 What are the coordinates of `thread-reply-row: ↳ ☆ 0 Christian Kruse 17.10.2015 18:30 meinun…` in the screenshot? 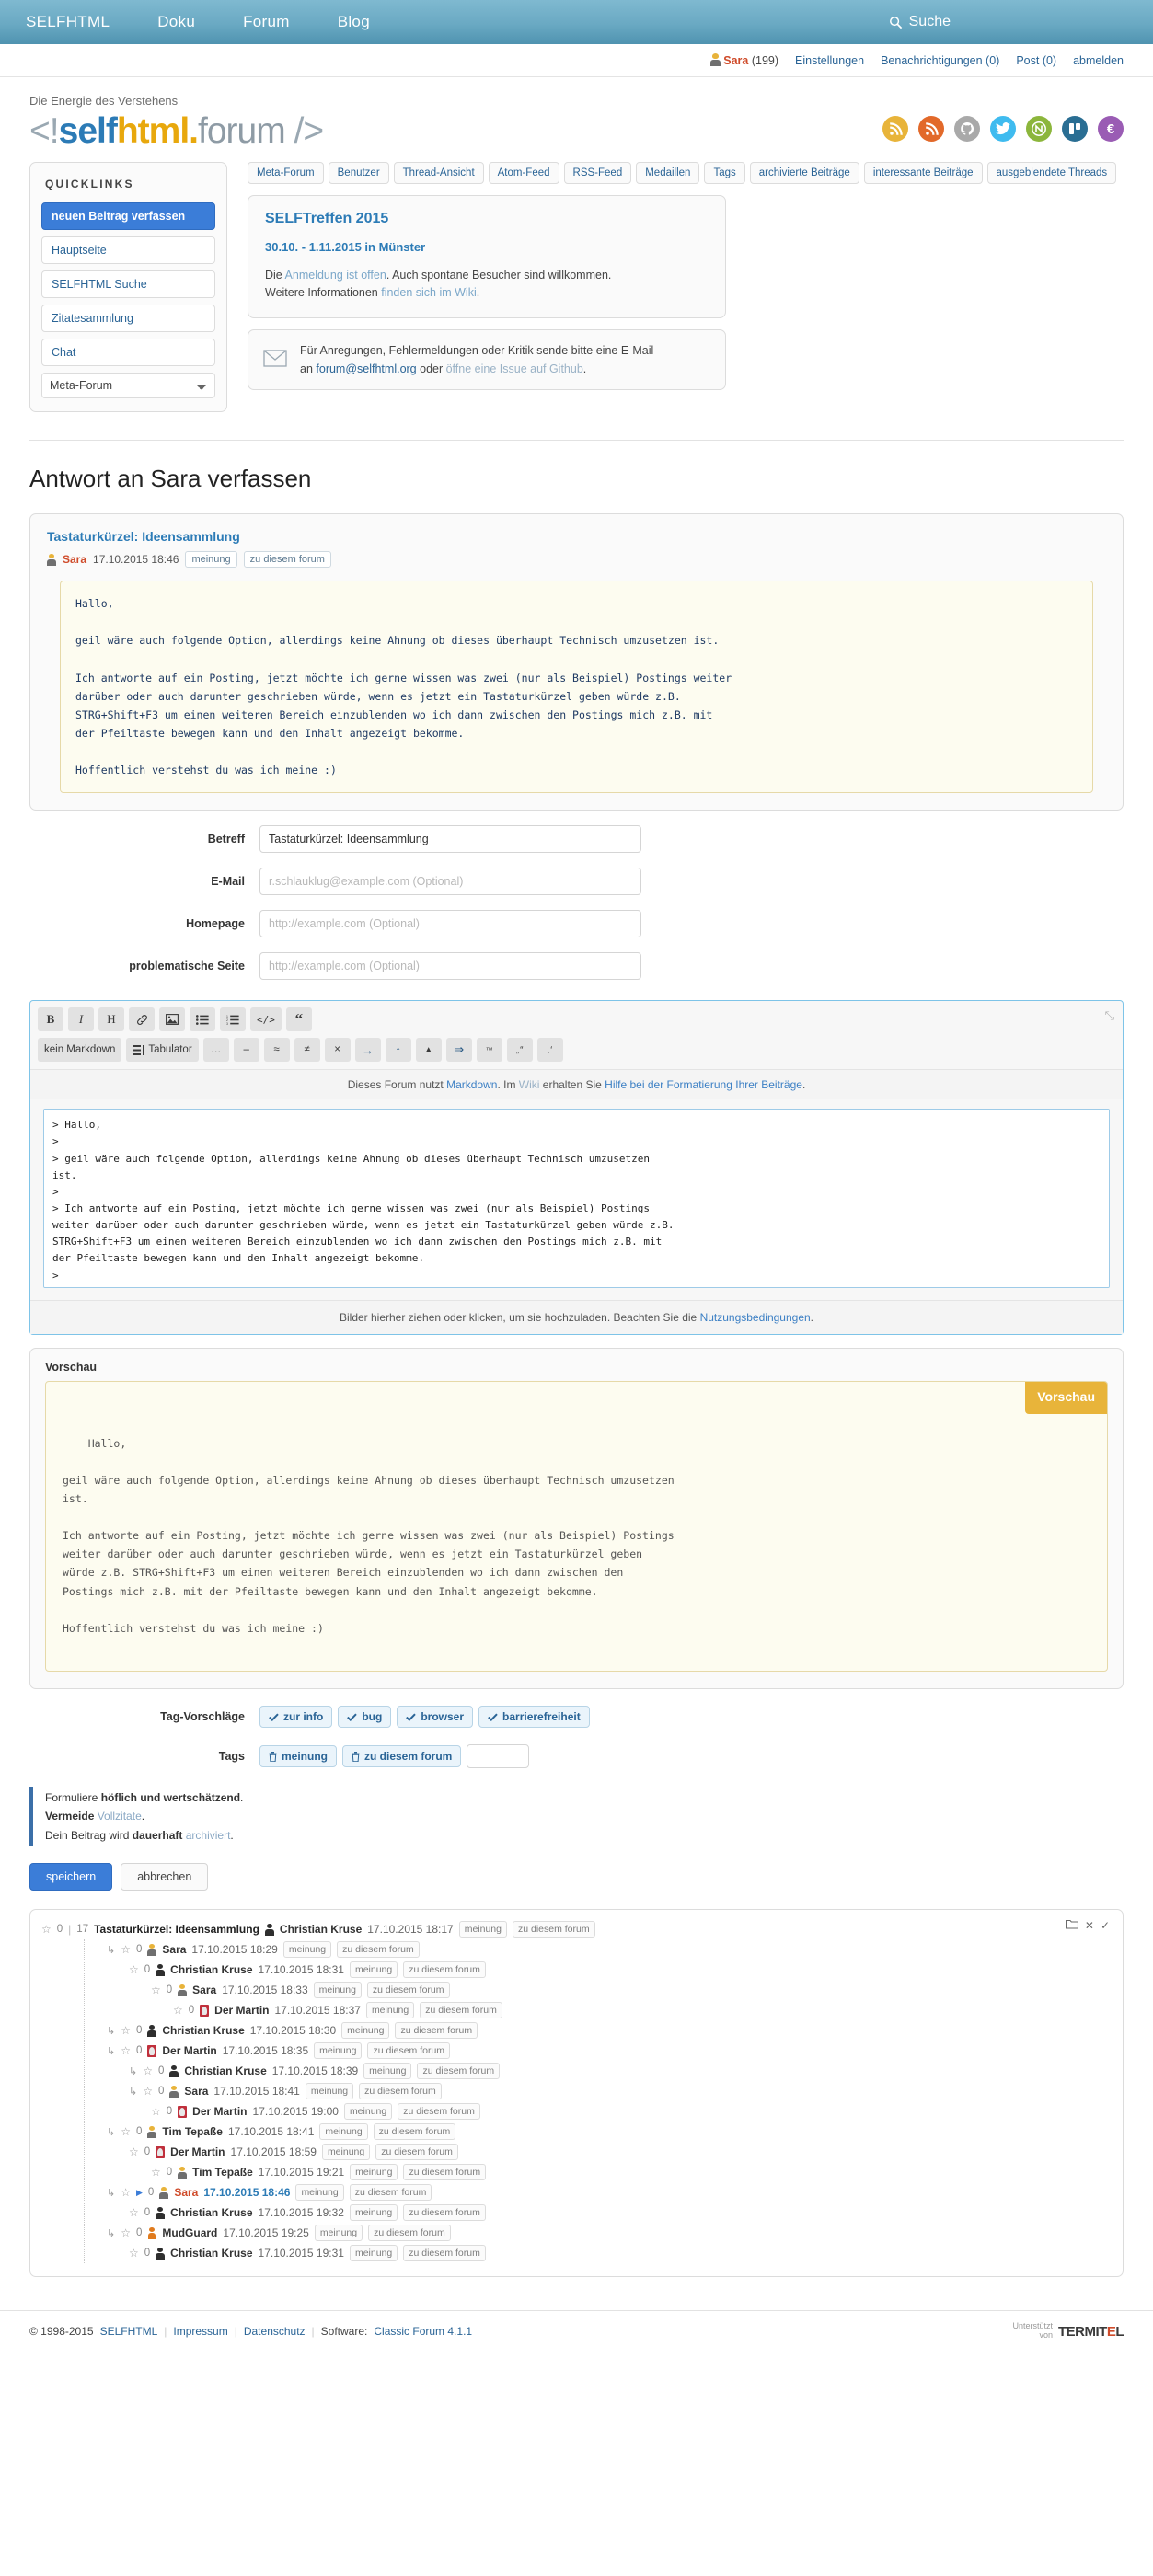 It's located at (598, 2030).